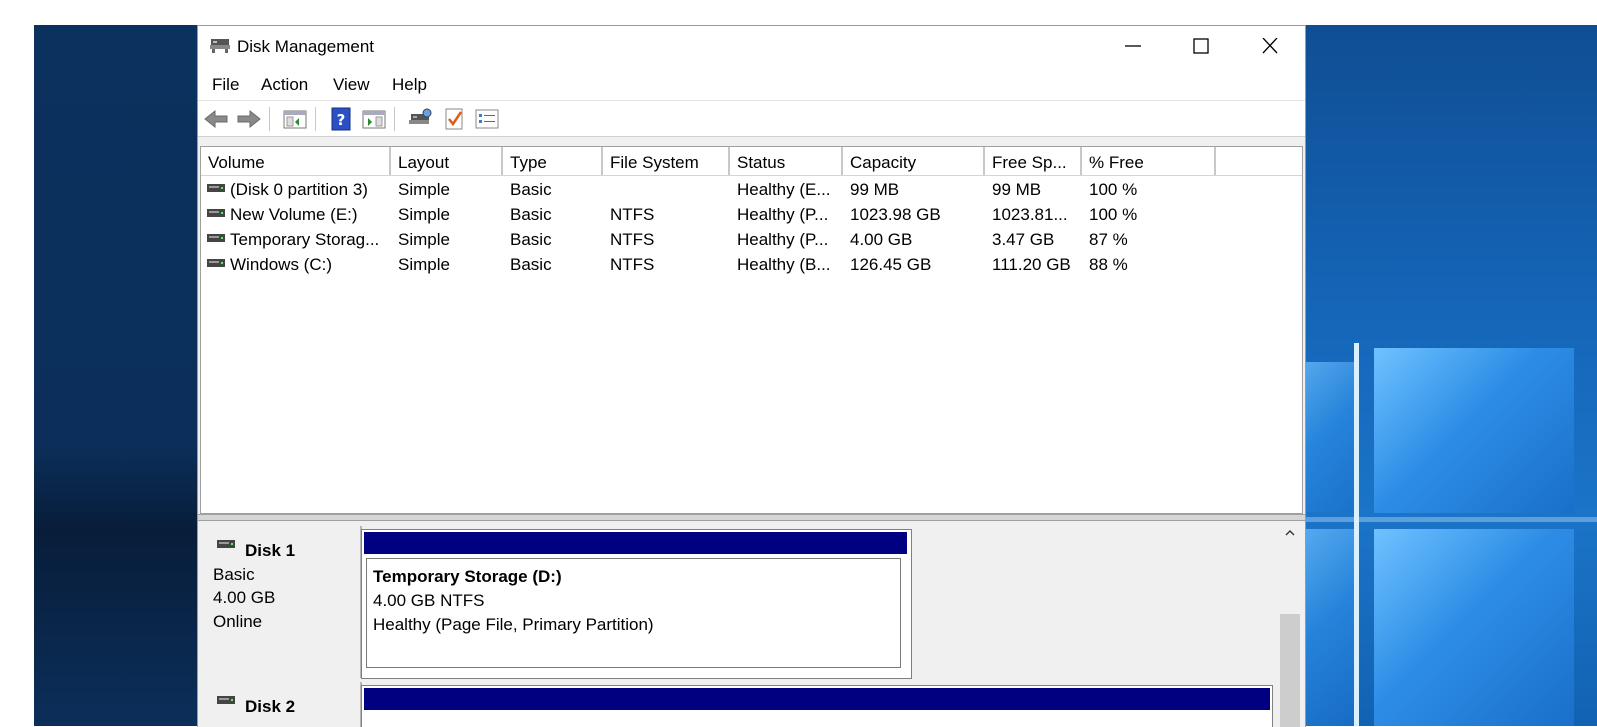 This screenshot has width=1597, height=727. What do you see at coordinates (296, 161) in the screenshot?
I see `column-header-volume: Volume` at bounding box center [296, 161].